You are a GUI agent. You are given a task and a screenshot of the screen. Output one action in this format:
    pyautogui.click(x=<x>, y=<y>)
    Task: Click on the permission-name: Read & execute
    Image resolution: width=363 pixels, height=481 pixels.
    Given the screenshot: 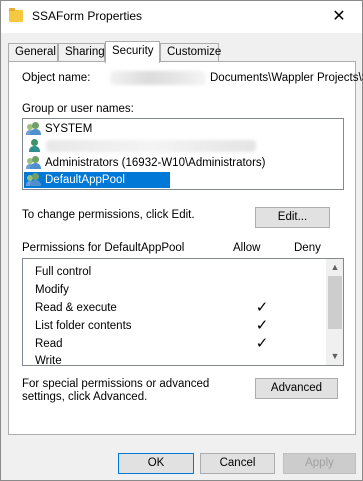 What is the action you would take?
    pyautogui.click(x=76, y=308)
    